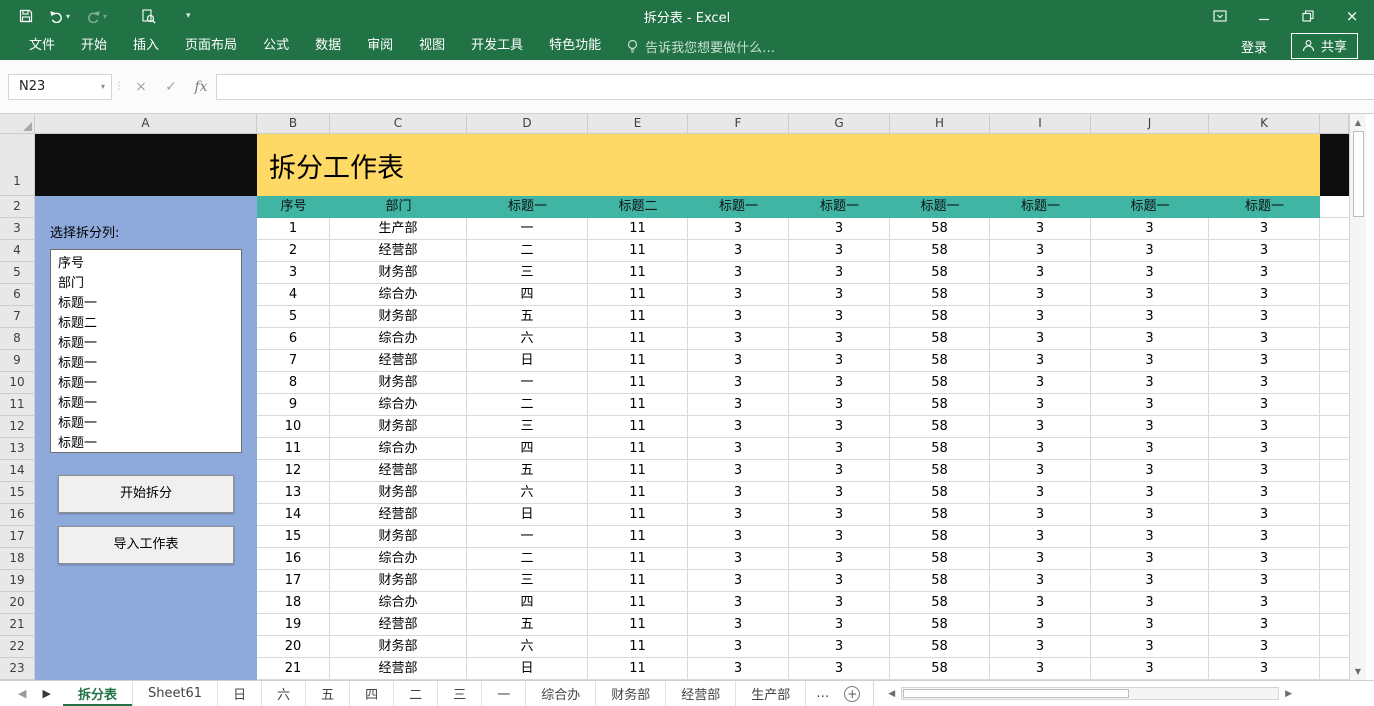 This screenshot has width=1374, height=706. What do you see at coordinates (527, 124) in the screenshot?
I see `column-header-d: D` at bounding box center [527, 124].